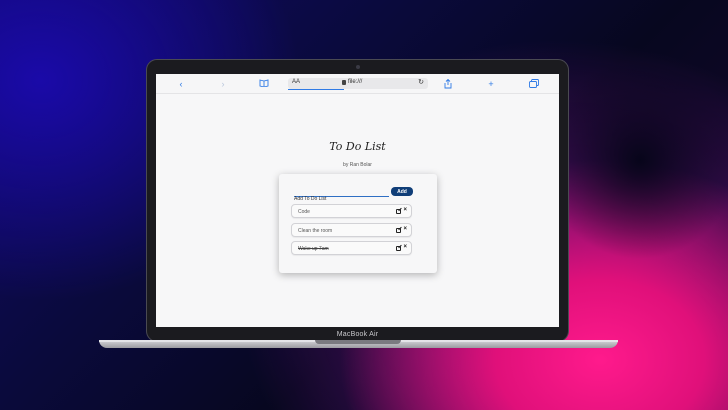 Image resolution: width=728 pixels, height=410 pixels. Describe the element at coordinates (223, 84) in the screenshot. I see `chevron-right-icon: ›` at that location.